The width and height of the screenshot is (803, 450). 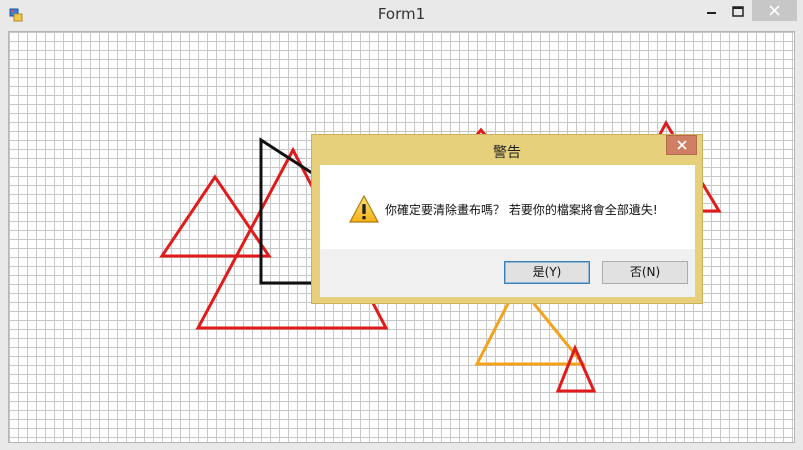 I want to click on window-title: Form1, so click(x=401, y=14).